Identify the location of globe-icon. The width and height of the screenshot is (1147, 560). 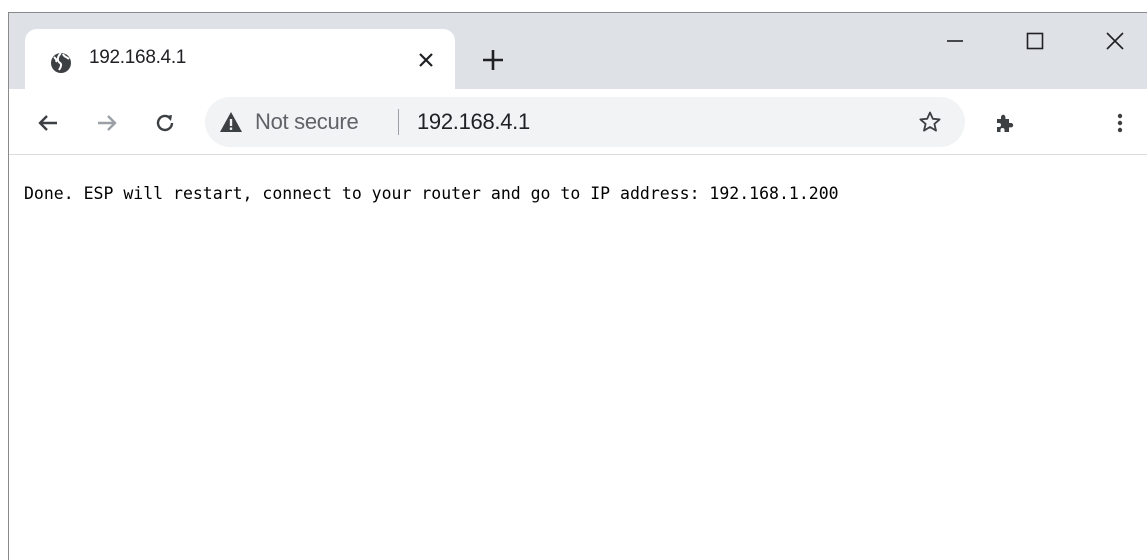
(61, 63).